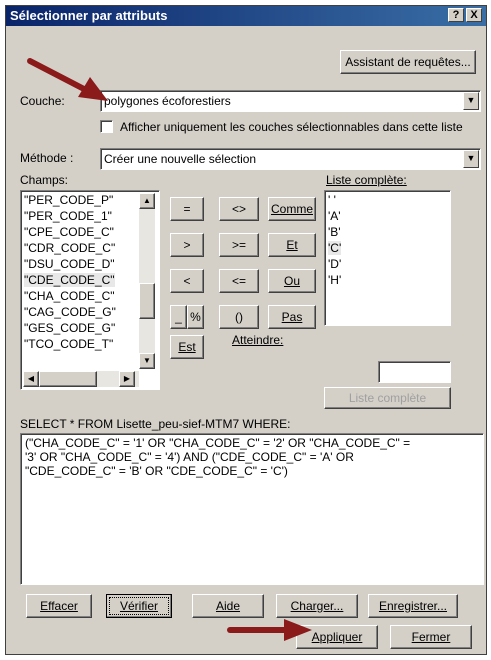 This screenshot has width=491, height=660. Describe the element at coordinates (68, 216) in the screenshot. I see `list-item: "PER_CODE_1"` at that location.